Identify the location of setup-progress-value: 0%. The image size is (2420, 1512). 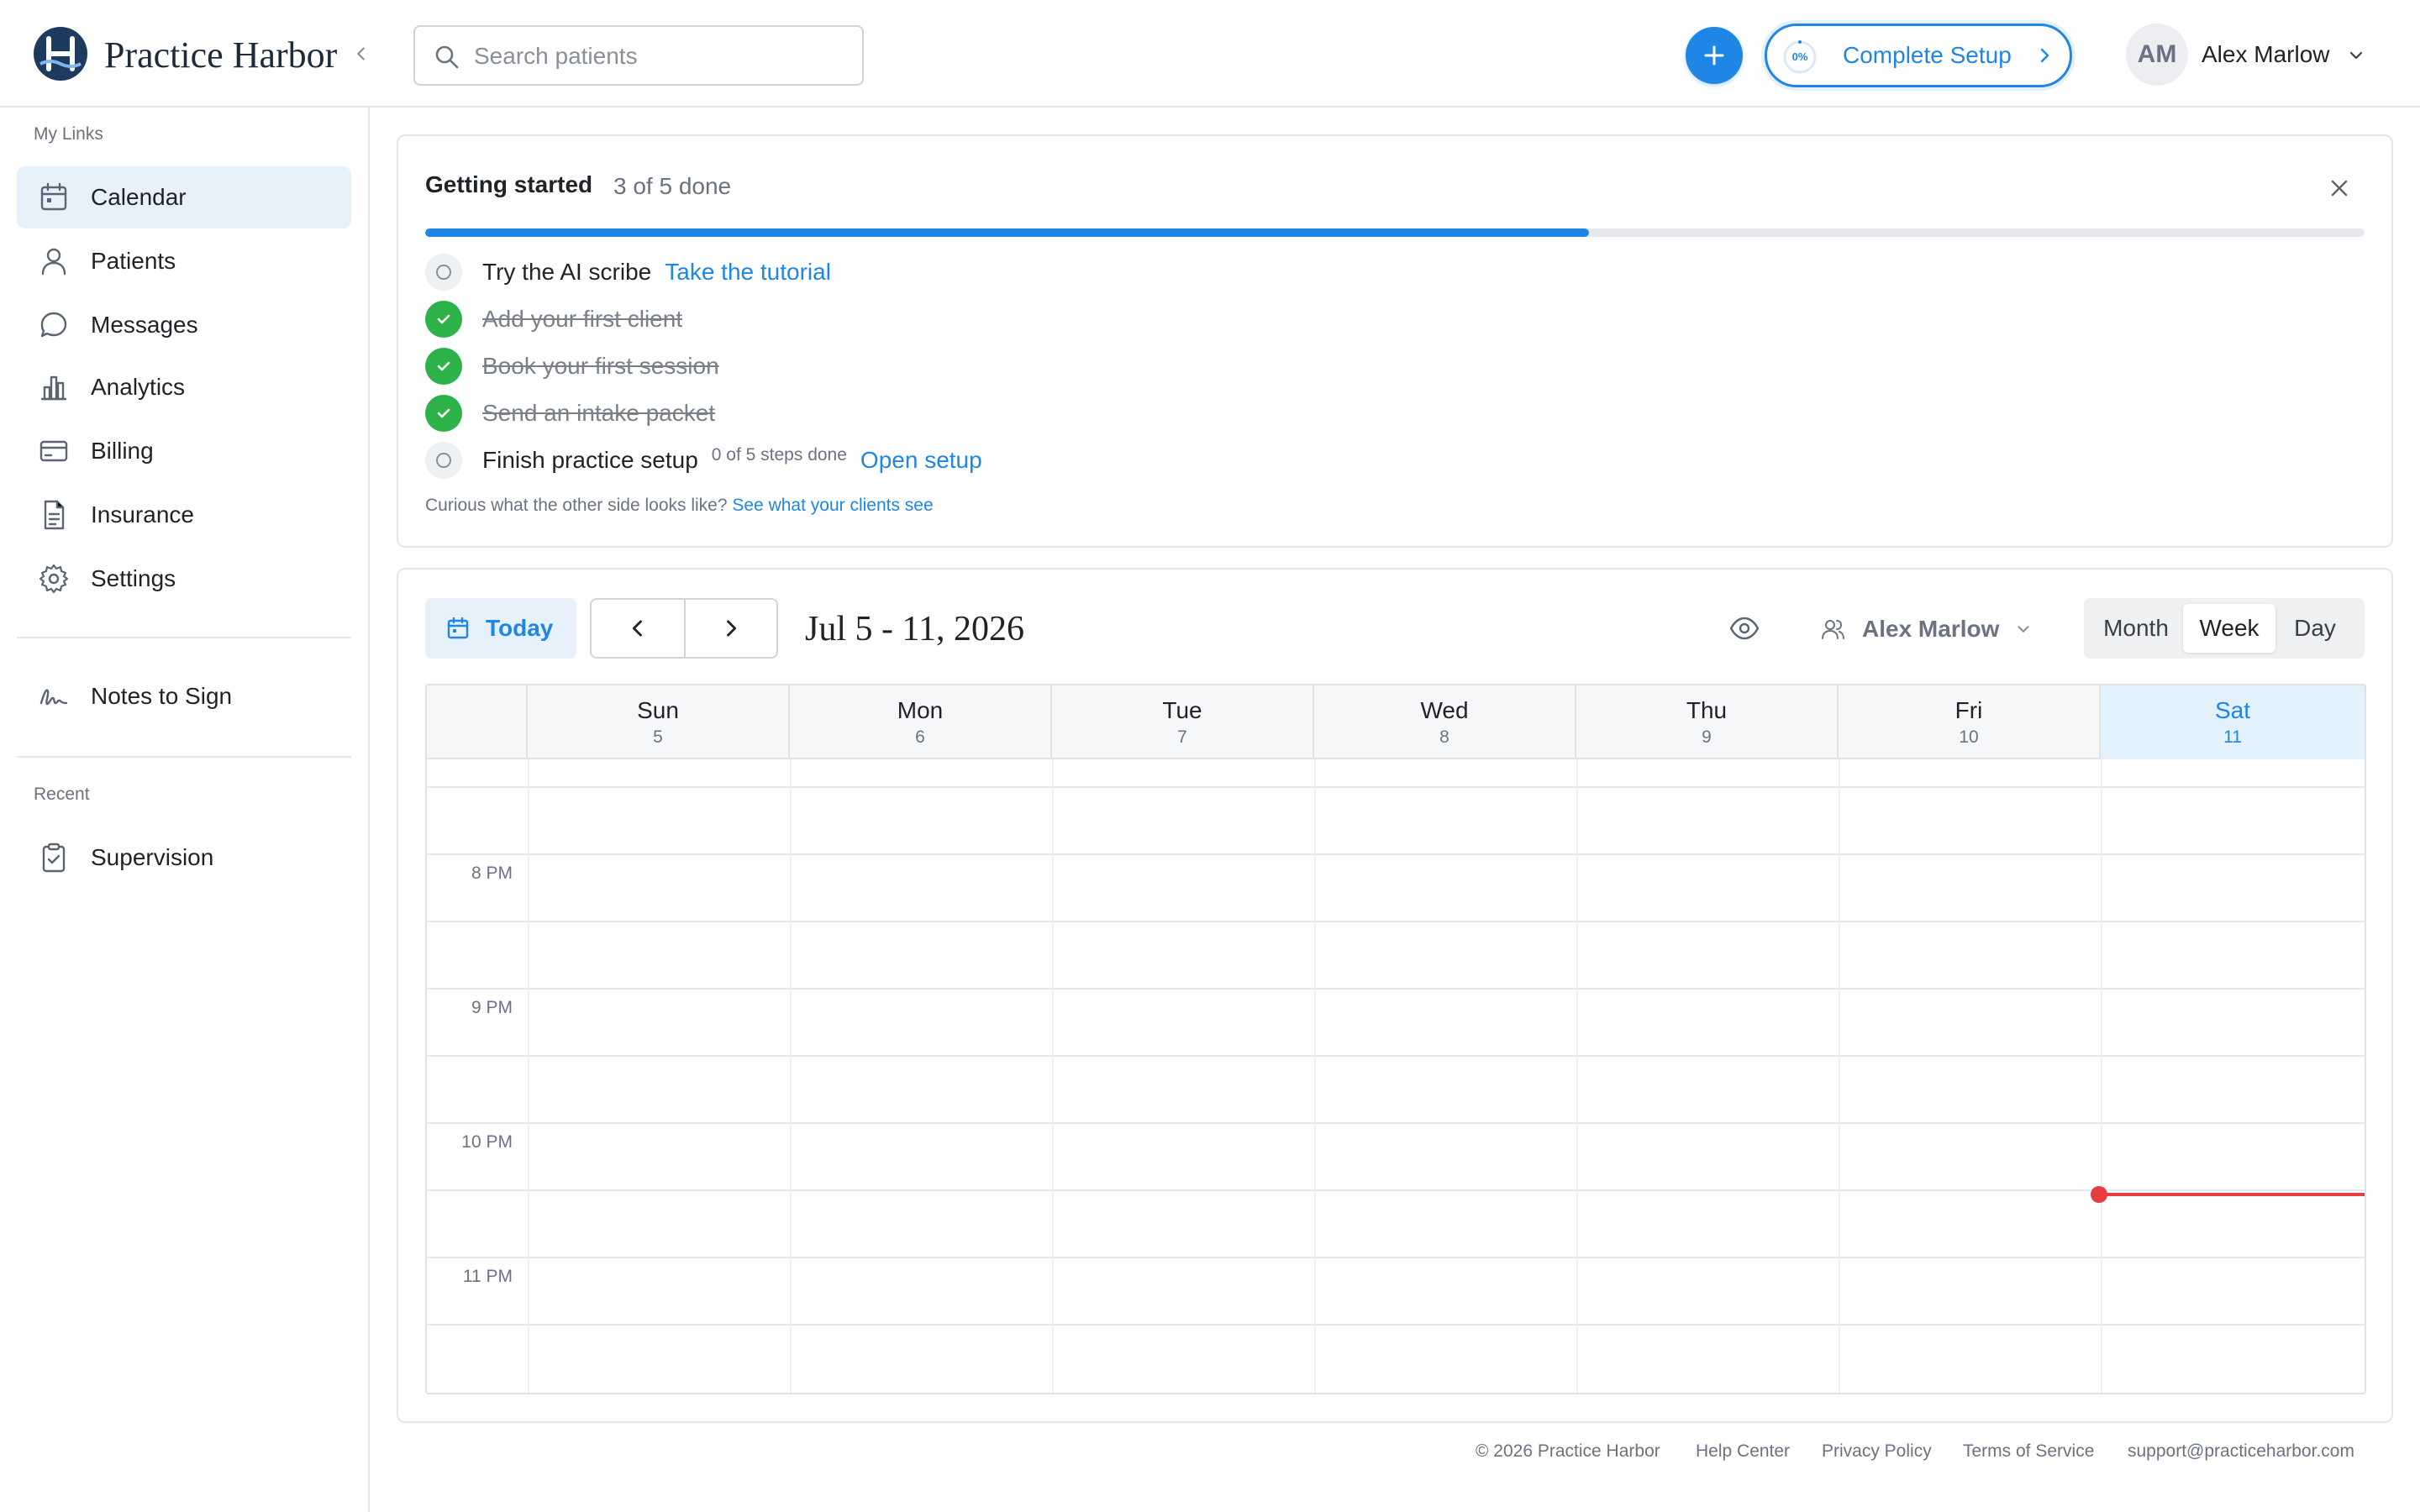
(1800, 56).